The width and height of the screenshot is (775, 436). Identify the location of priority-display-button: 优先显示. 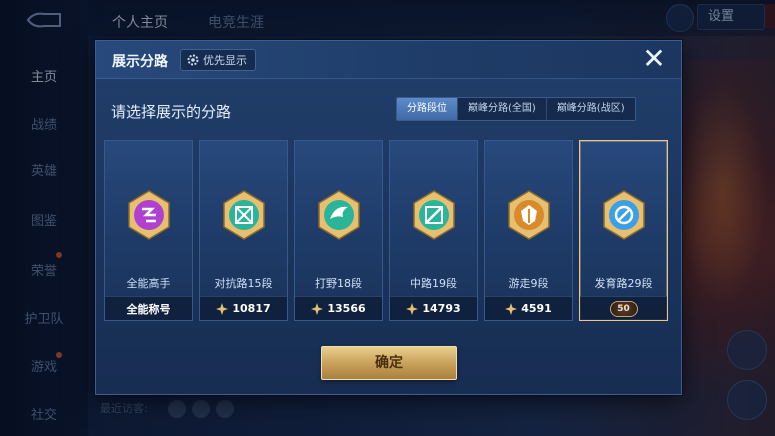
(218, 60).